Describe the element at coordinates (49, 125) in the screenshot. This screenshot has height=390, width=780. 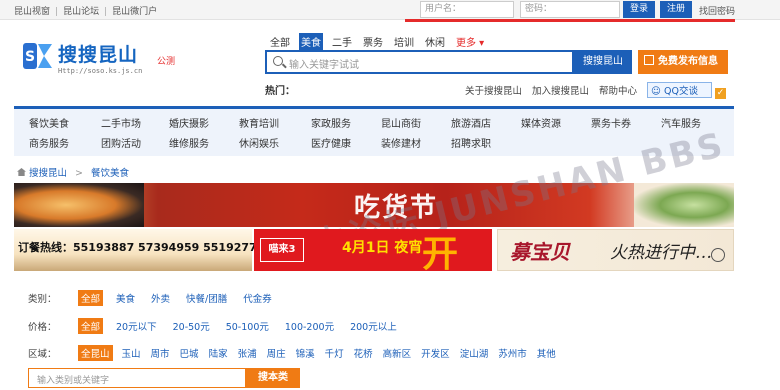
I see `nav-item-food: 餐饮美食` at that location.